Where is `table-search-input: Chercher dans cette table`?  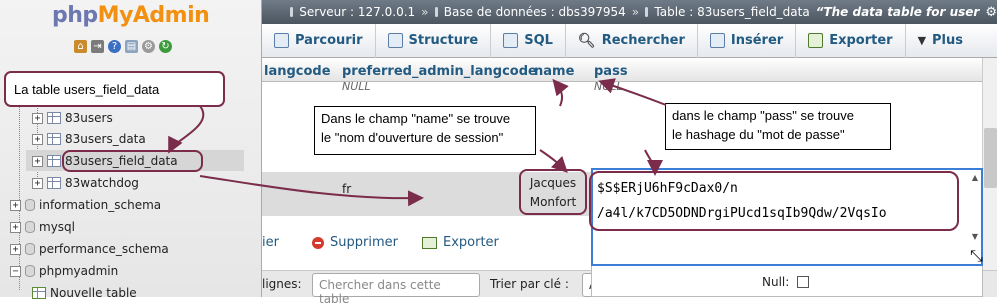
table-search-input: Chercher dans cette table is located at coordinates (396, 289).